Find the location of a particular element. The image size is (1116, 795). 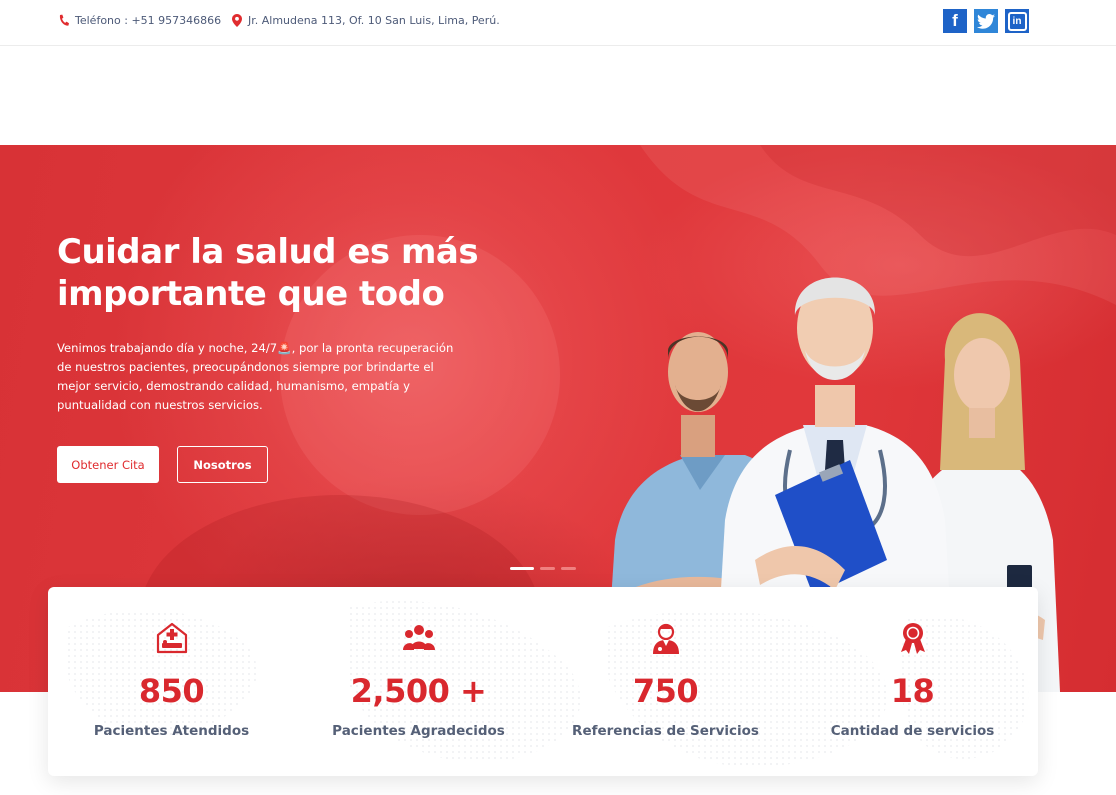

stat-service-referrals: 750 Referencias de Servicios is located at coordinates (665, 681).